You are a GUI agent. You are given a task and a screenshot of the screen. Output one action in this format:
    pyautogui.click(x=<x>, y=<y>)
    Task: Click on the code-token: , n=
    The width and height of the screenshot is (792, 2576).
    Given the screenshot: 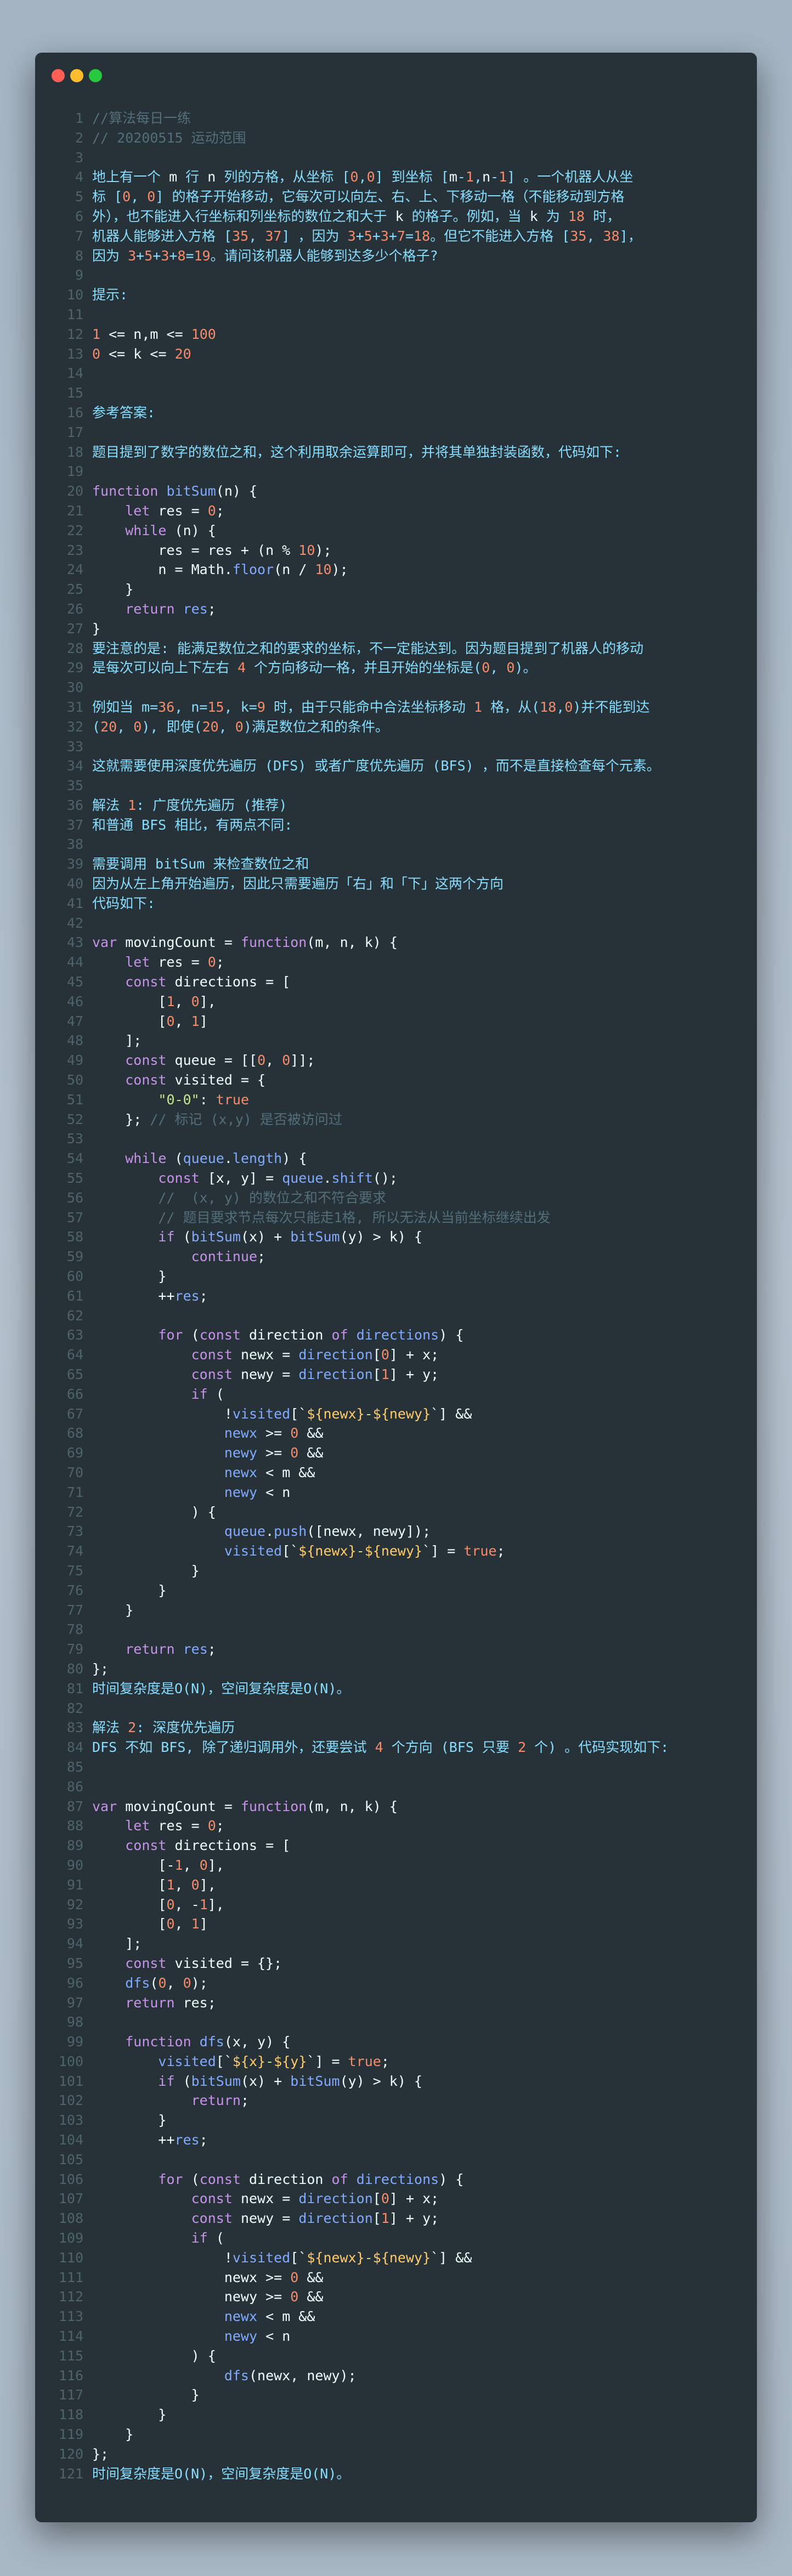 What is the action you would take?
    pyautogui.click(x=191, y=707)
    